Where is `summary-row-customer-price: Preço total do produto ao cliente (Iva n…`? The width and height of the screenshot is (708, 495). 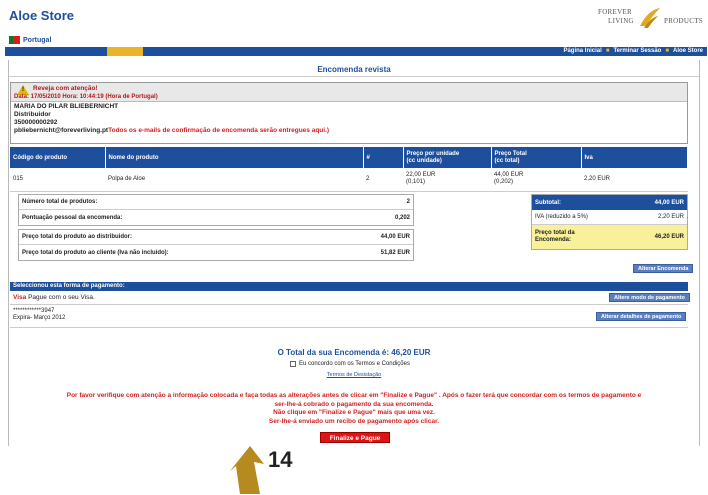 summary-row-customer-price: Preço total do produto ao cliente (Iva n… is located at coordinates (216, 252).